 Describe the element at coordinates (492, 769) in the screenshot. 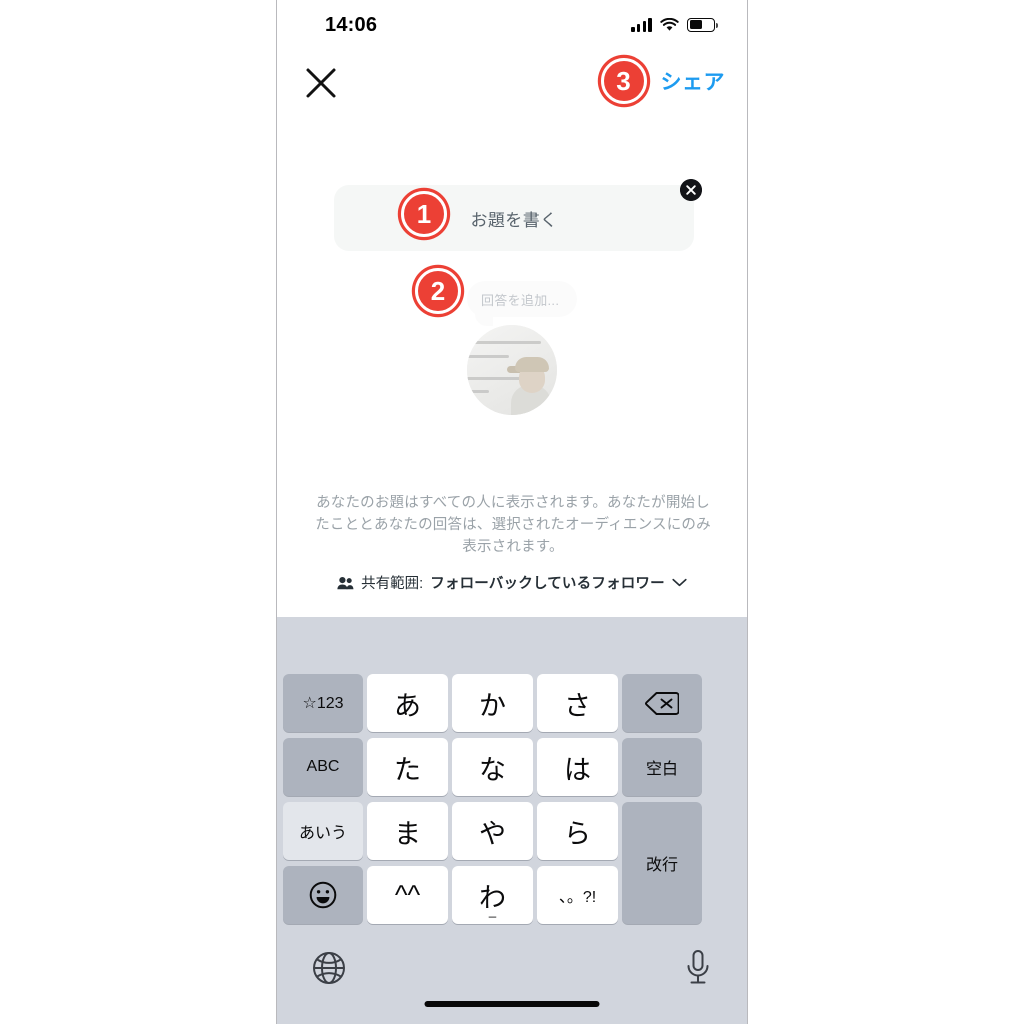

I see `key-na-label: な` at that location.